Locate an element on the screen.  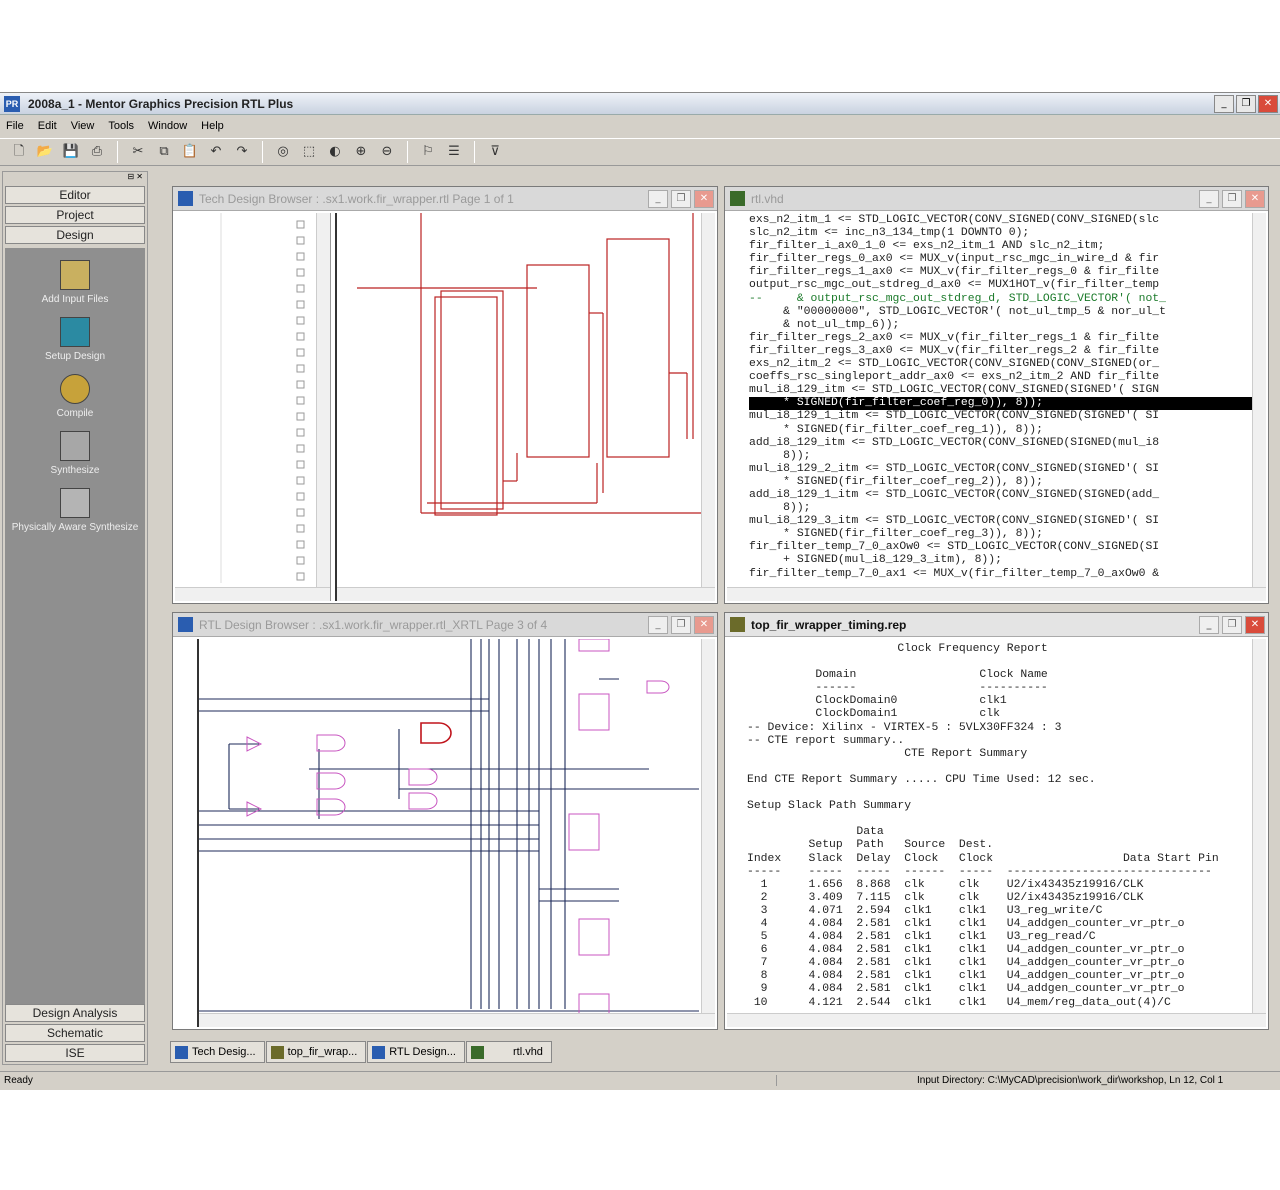
zoom-out-icon: ⊖ is located at coordinates (387, 152).